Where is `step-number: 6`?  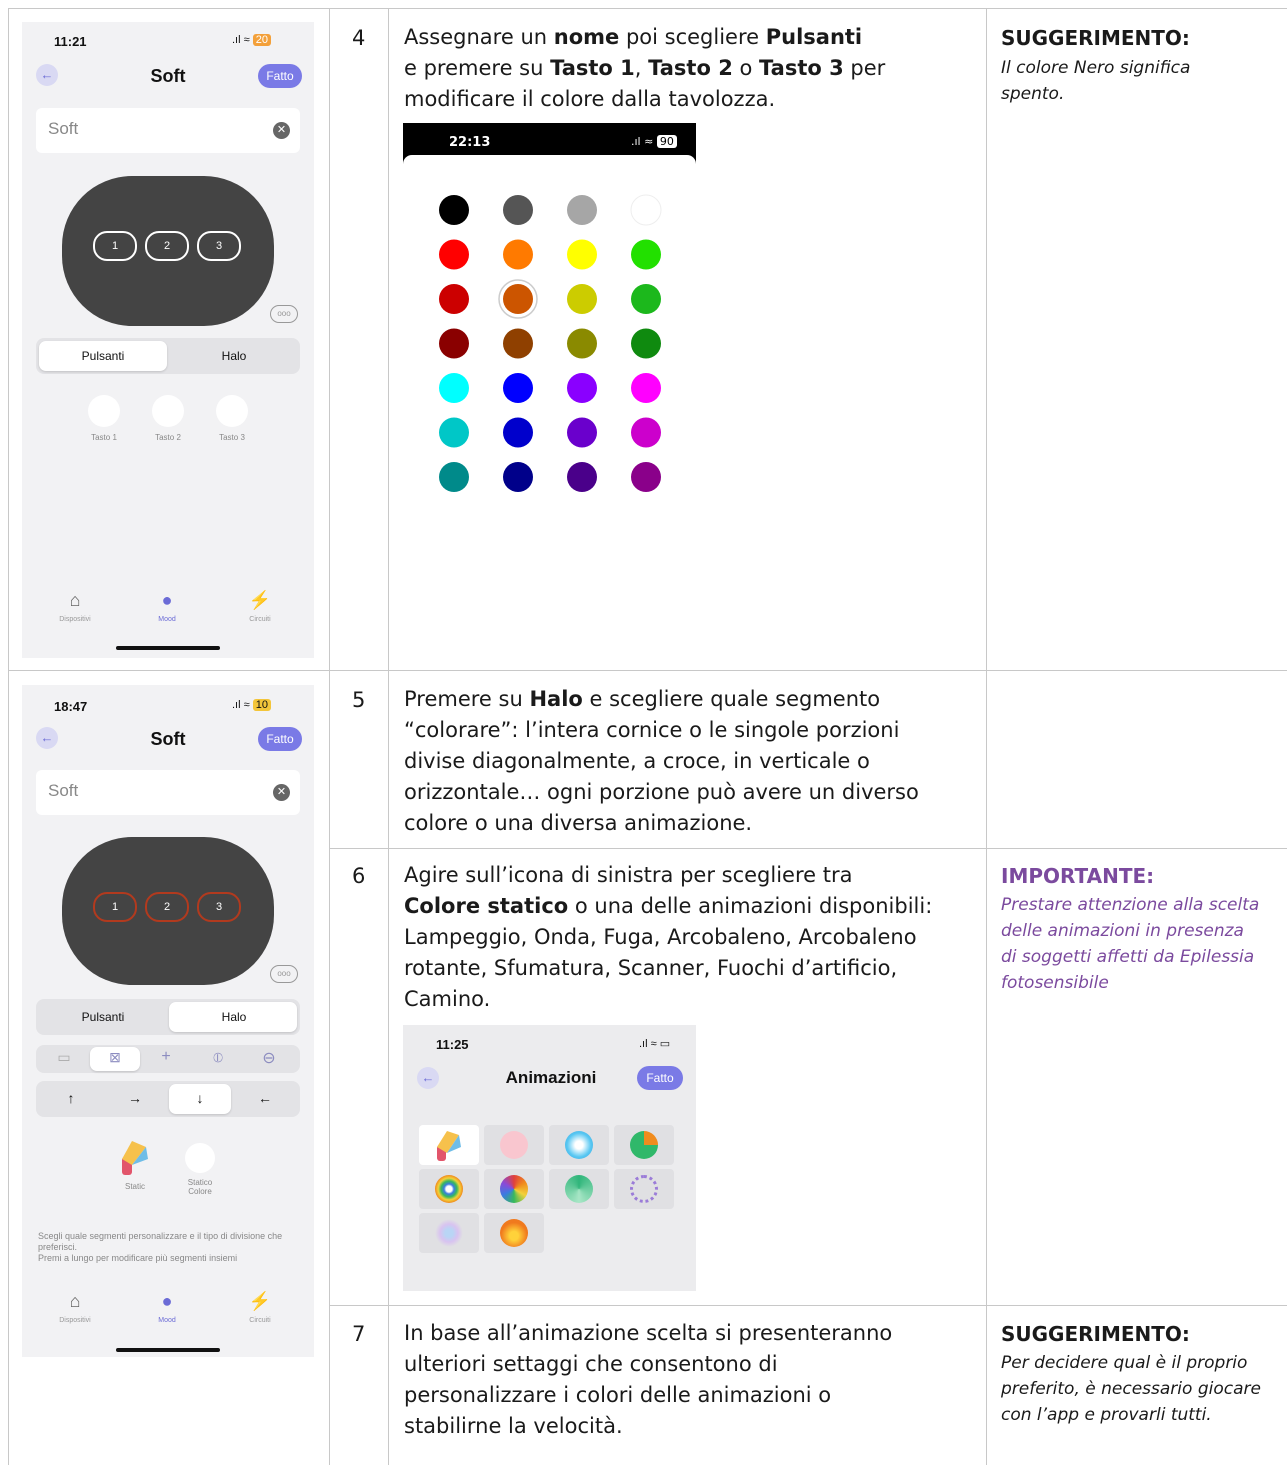 step-number: 6 is located at coordinates (359, 876).